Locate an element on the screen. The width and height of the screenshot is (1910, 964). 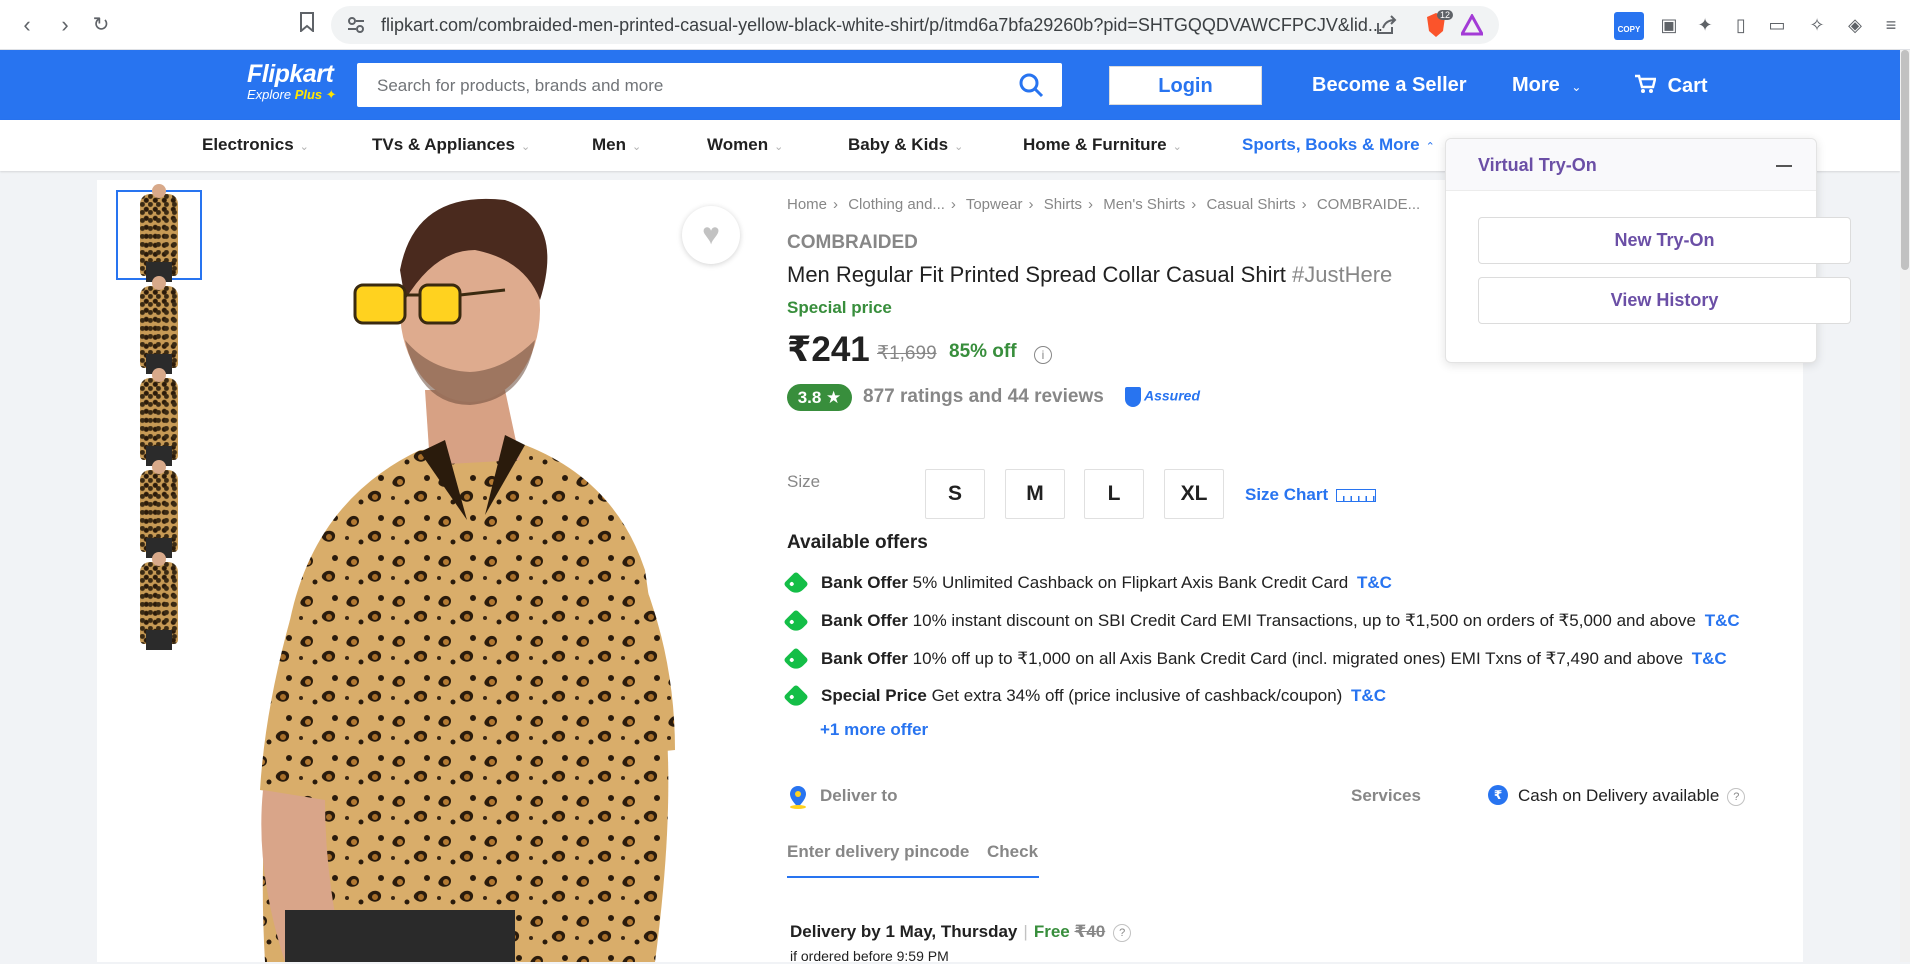
info-icon: i is located at coordinates (1043, 355).